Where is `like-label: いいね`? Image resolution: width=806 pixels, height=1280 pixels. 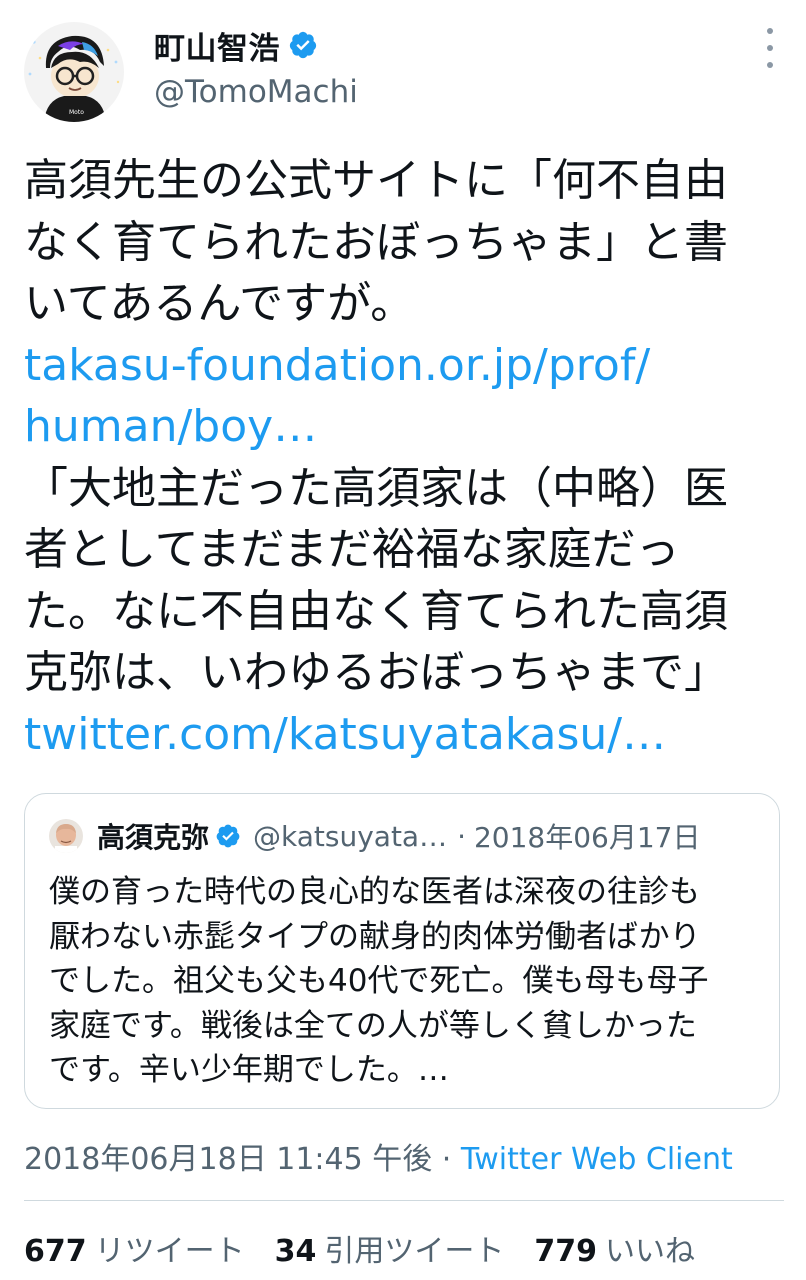
like-label: いいね is located at coordinates (650, 1251).